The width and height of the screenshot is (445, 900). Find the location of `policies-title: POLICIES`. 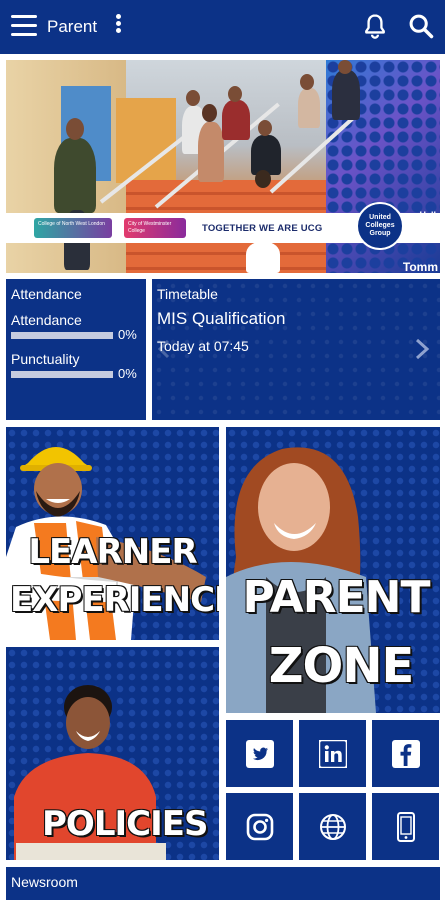

policies-title: POLICIES is located at coordinates (125, 824).